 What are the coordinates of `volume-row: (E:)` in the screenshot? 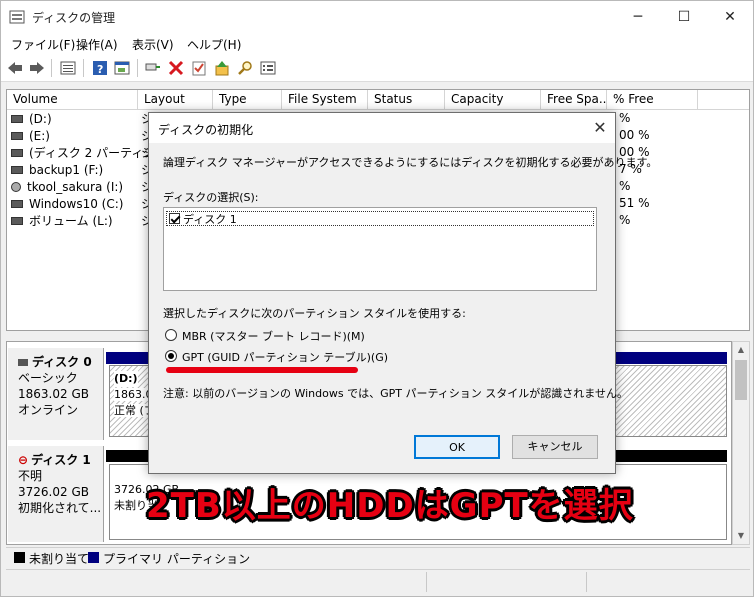 It's located at (30, 135).